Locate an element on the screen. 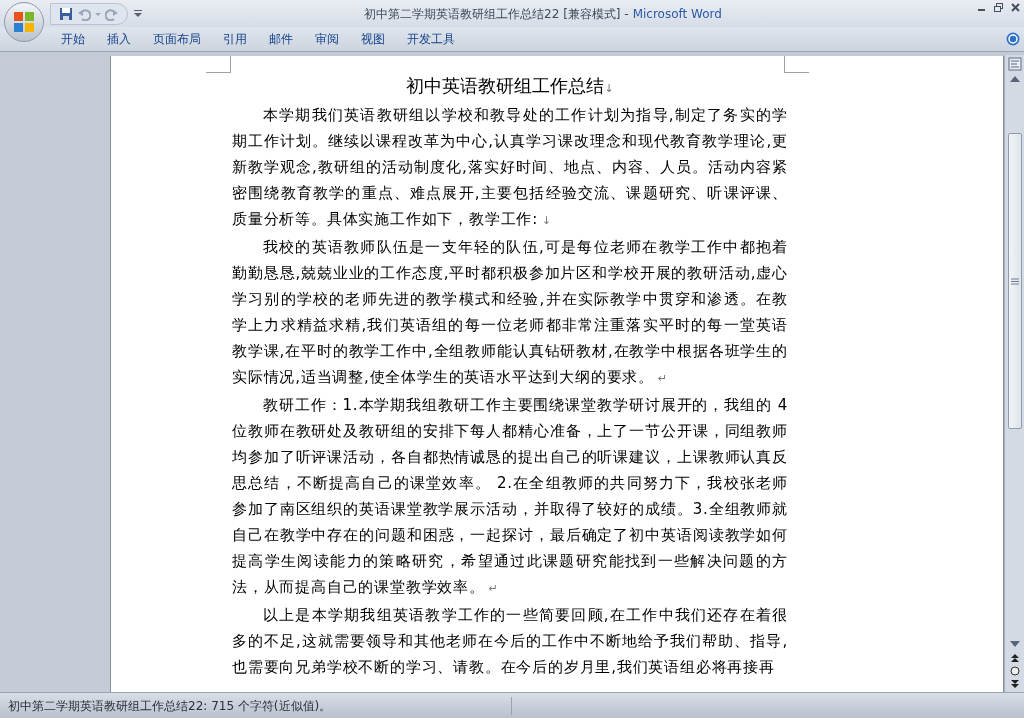 This screenshot has width=1024, height=718. paragraph: 以上是本学期我组英语教学工作的一些简要回顾,在工作中我们还存在着很多的不足,这就需要领导和其他老师在今后的工作中不断地给予我们帮助、指导,也需要向兄弟学校不断的学习、请教。在今后的岁月里,我们英语组必将再接再 is located at coordinates (510, 641).